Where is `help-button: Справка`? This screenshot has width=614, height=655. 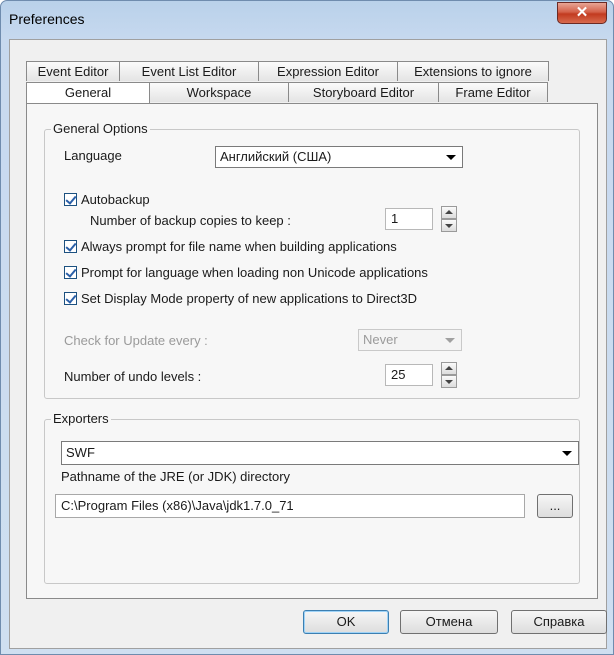 help-button: Справка is located at coordinates (559, 622).